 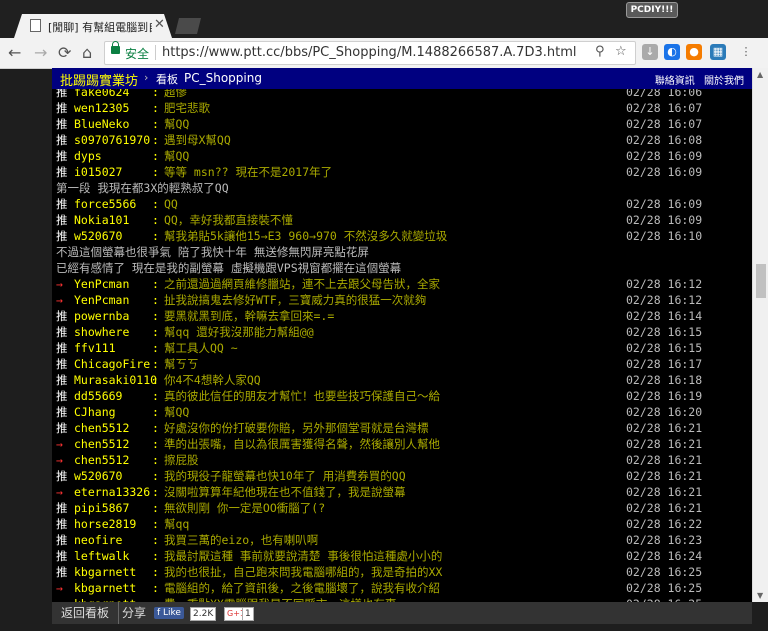 I want to click on bookmark-star-icon: ☆, so click(x=621, y=51).